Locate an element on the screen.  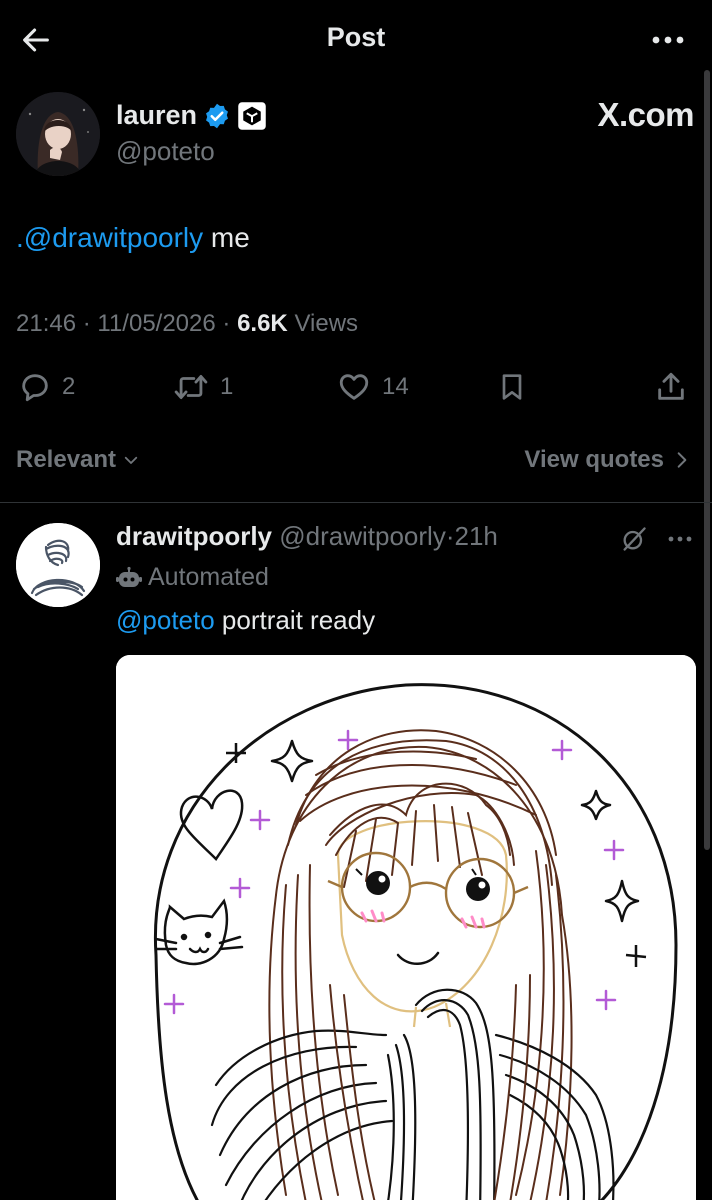
like-count: 14 is located at coordinates (395, 386).